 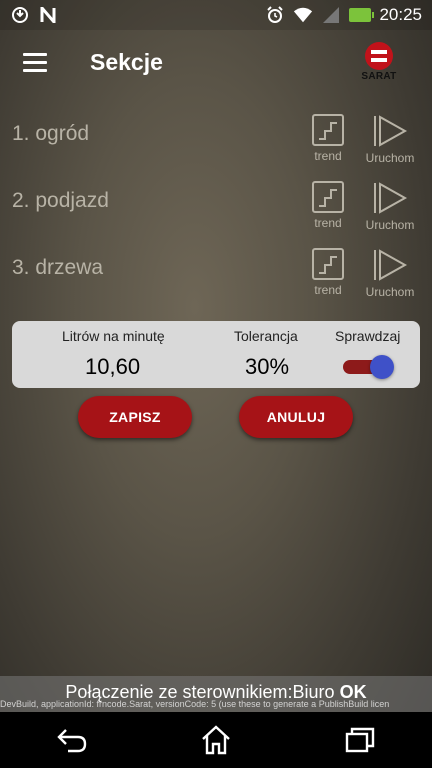 I want to click on status-bar: 20:25, so click(x=216, y=15).